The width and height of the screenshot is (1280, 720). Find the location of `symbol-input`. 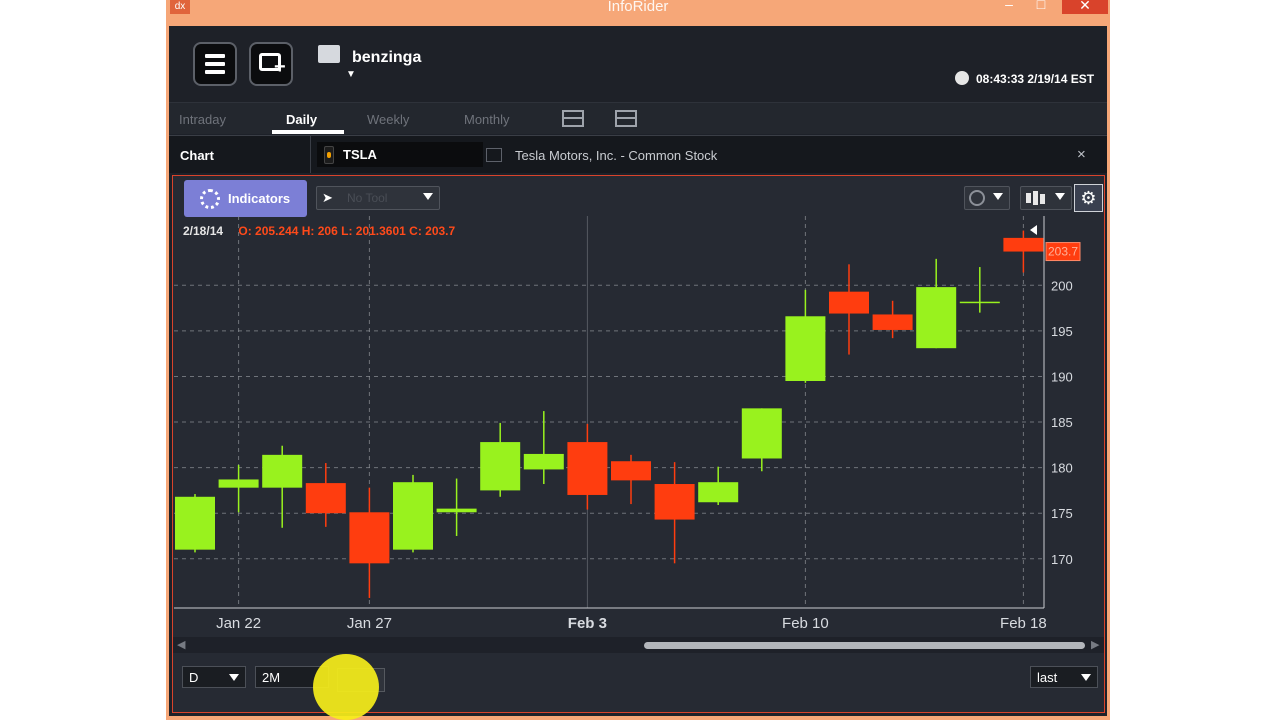

symbol-input is located at coordinates (403, 154).